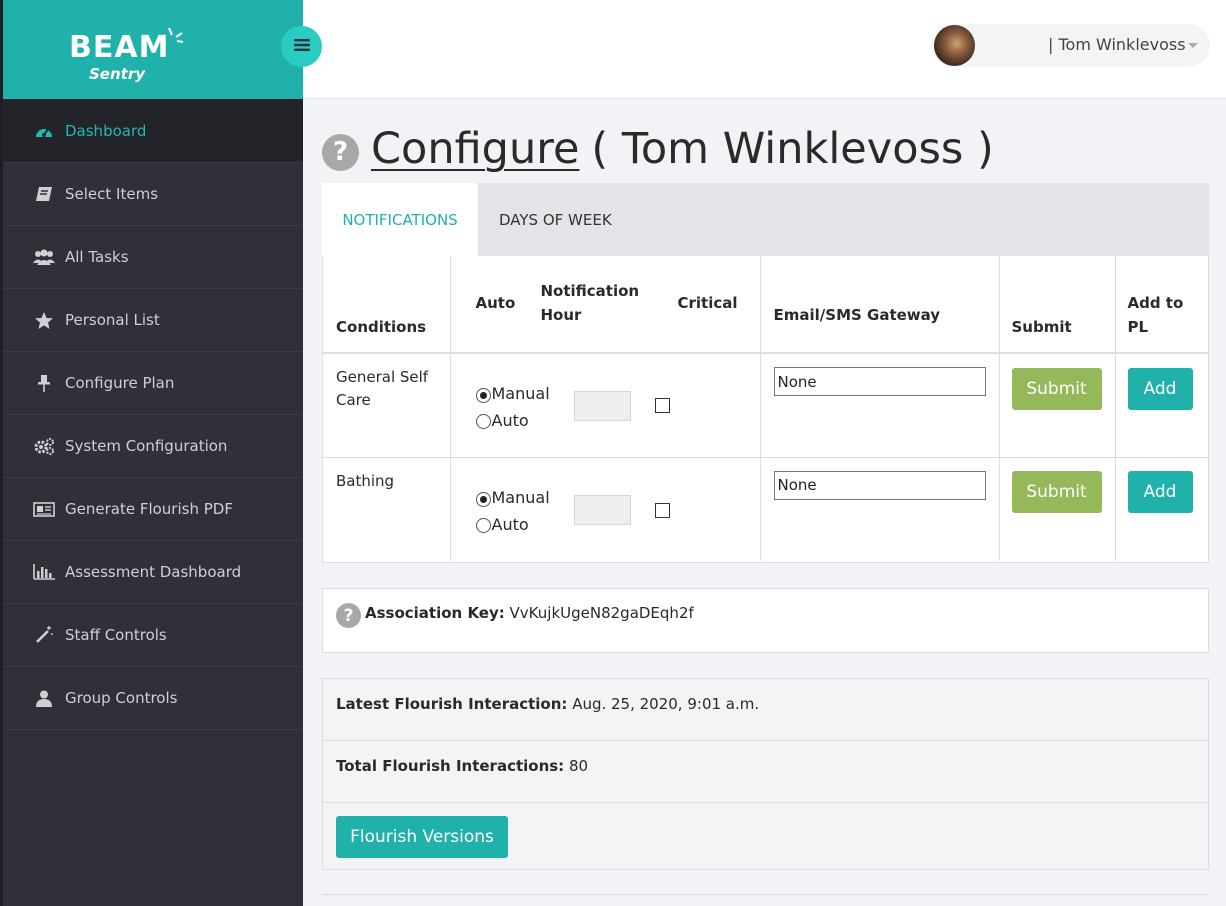  I want to click on sidebar-item-staff-controls: Staff Controls, so click(153, 635).